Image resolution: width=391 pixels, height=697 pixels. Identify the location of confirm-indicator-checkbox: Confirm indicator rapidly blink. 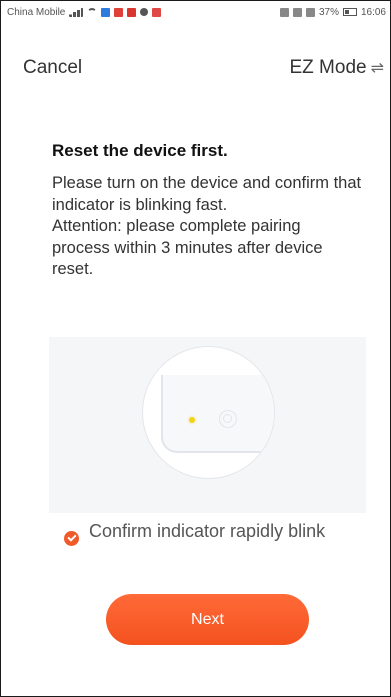
(206, 532).